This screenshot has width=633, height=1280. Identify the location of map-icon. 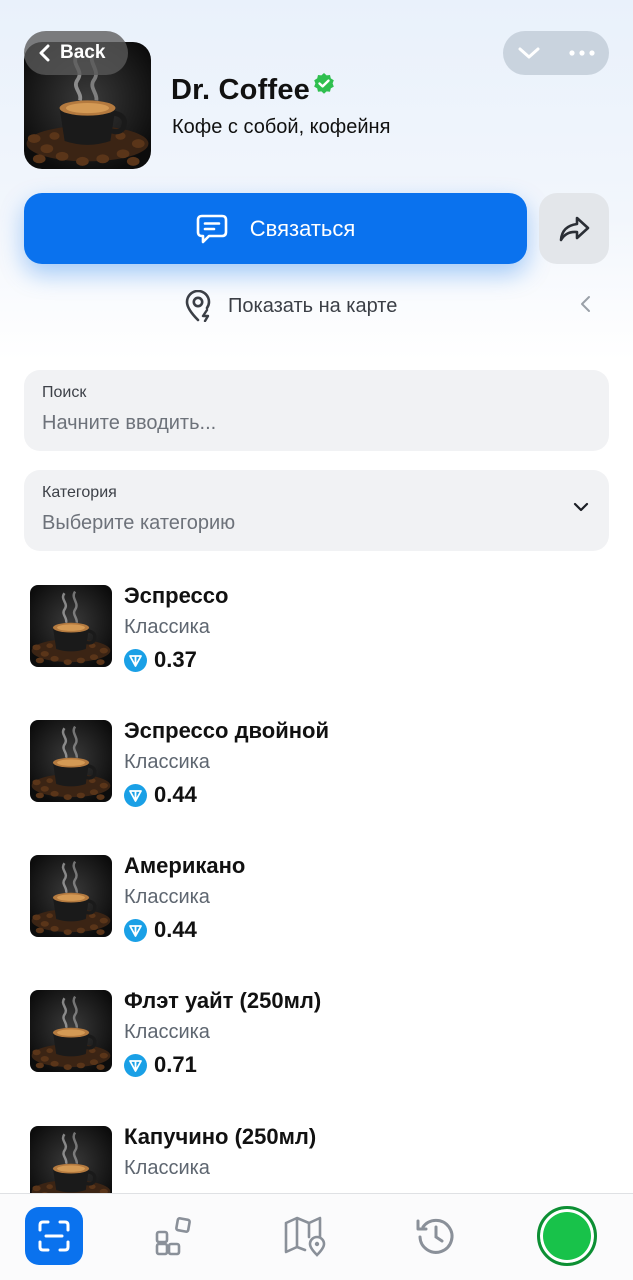
(305, 1236).